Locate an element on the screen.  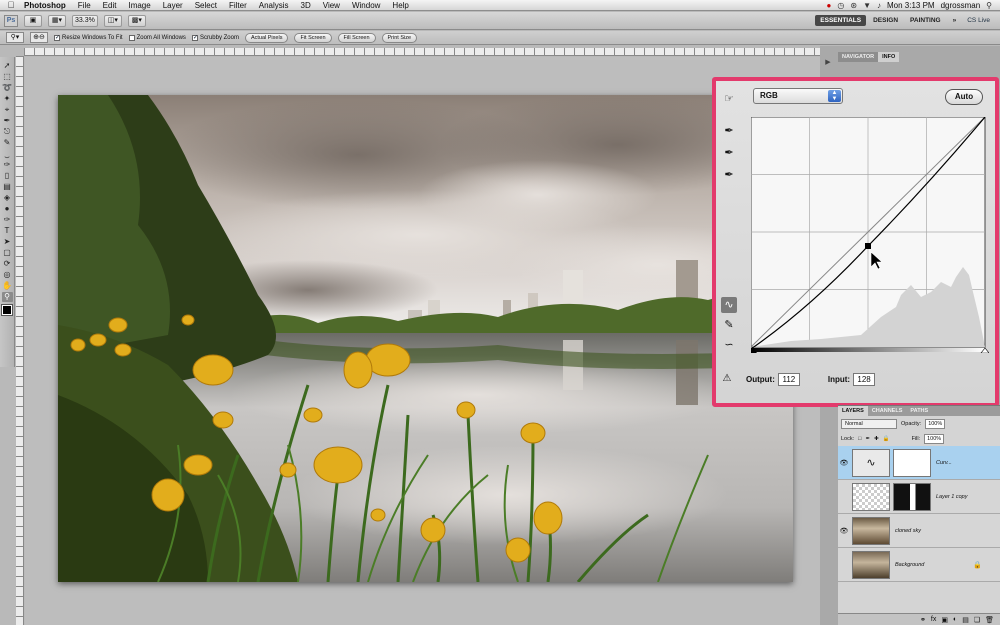
3d-rotate-tool-icon: ⟳ is located at coordinates (7, 264).